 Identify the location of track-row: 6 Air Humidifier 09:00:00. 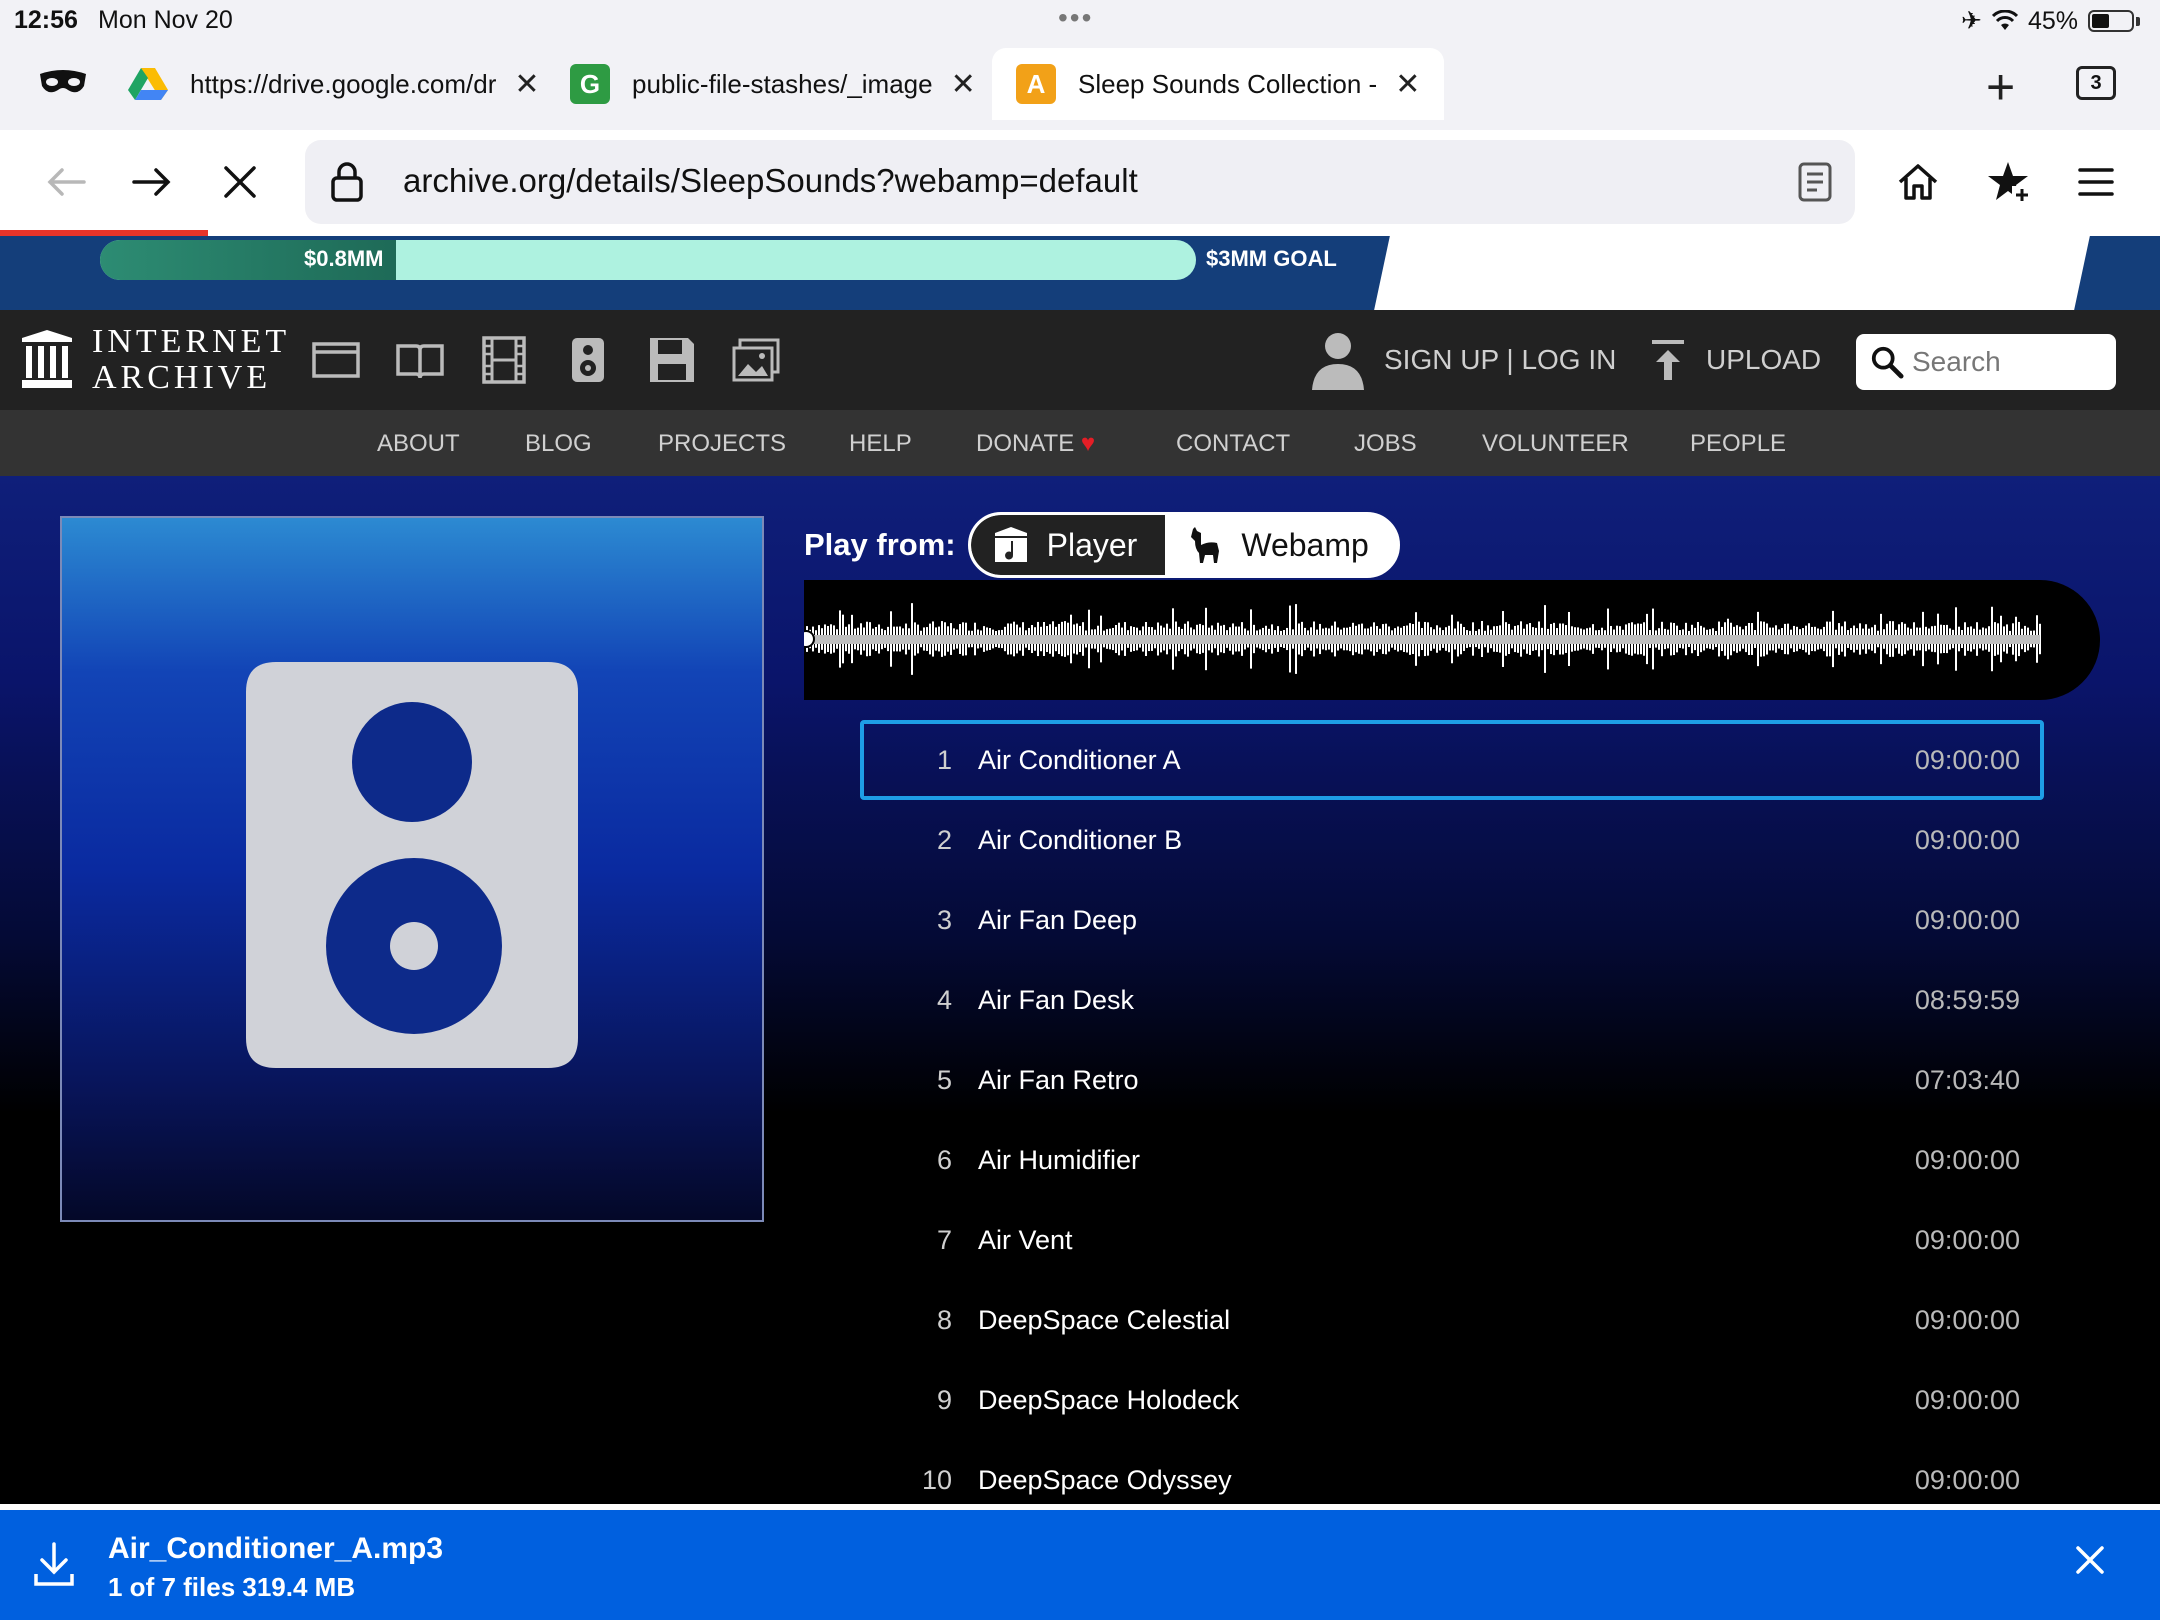
(1452, 1160).